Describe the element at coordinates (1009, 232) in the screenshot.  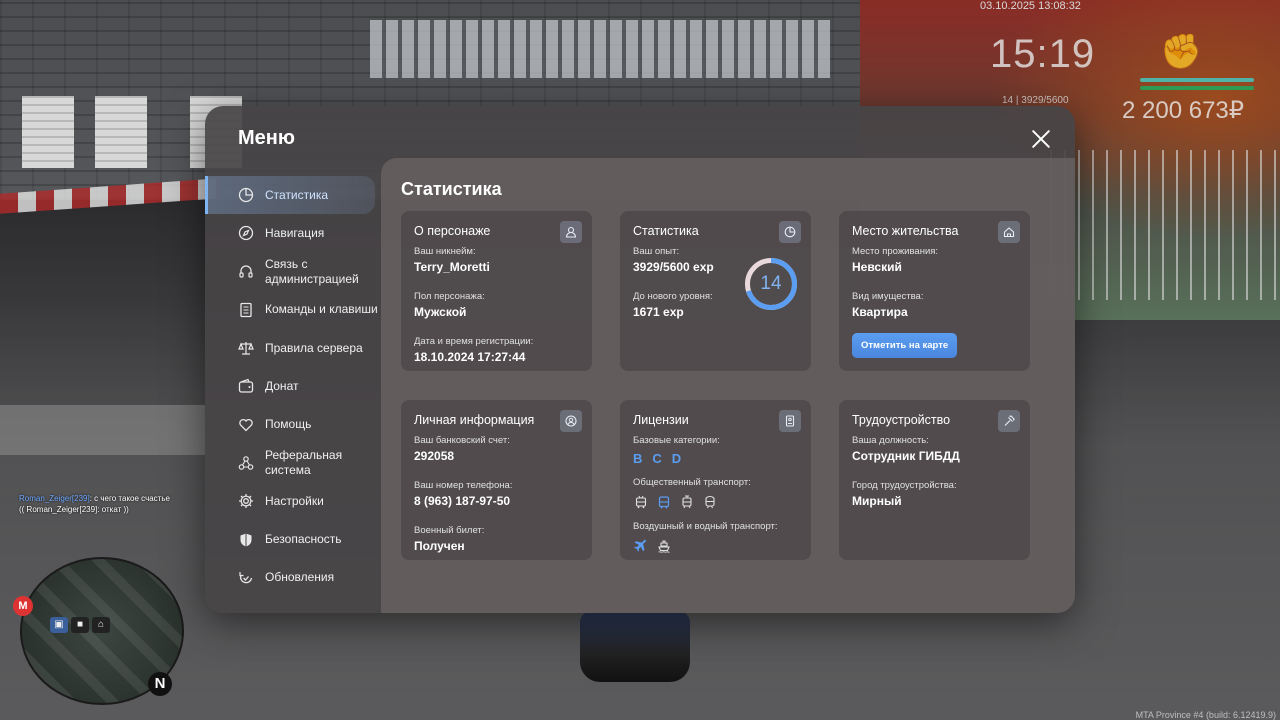
I see `house-icon` at that location.